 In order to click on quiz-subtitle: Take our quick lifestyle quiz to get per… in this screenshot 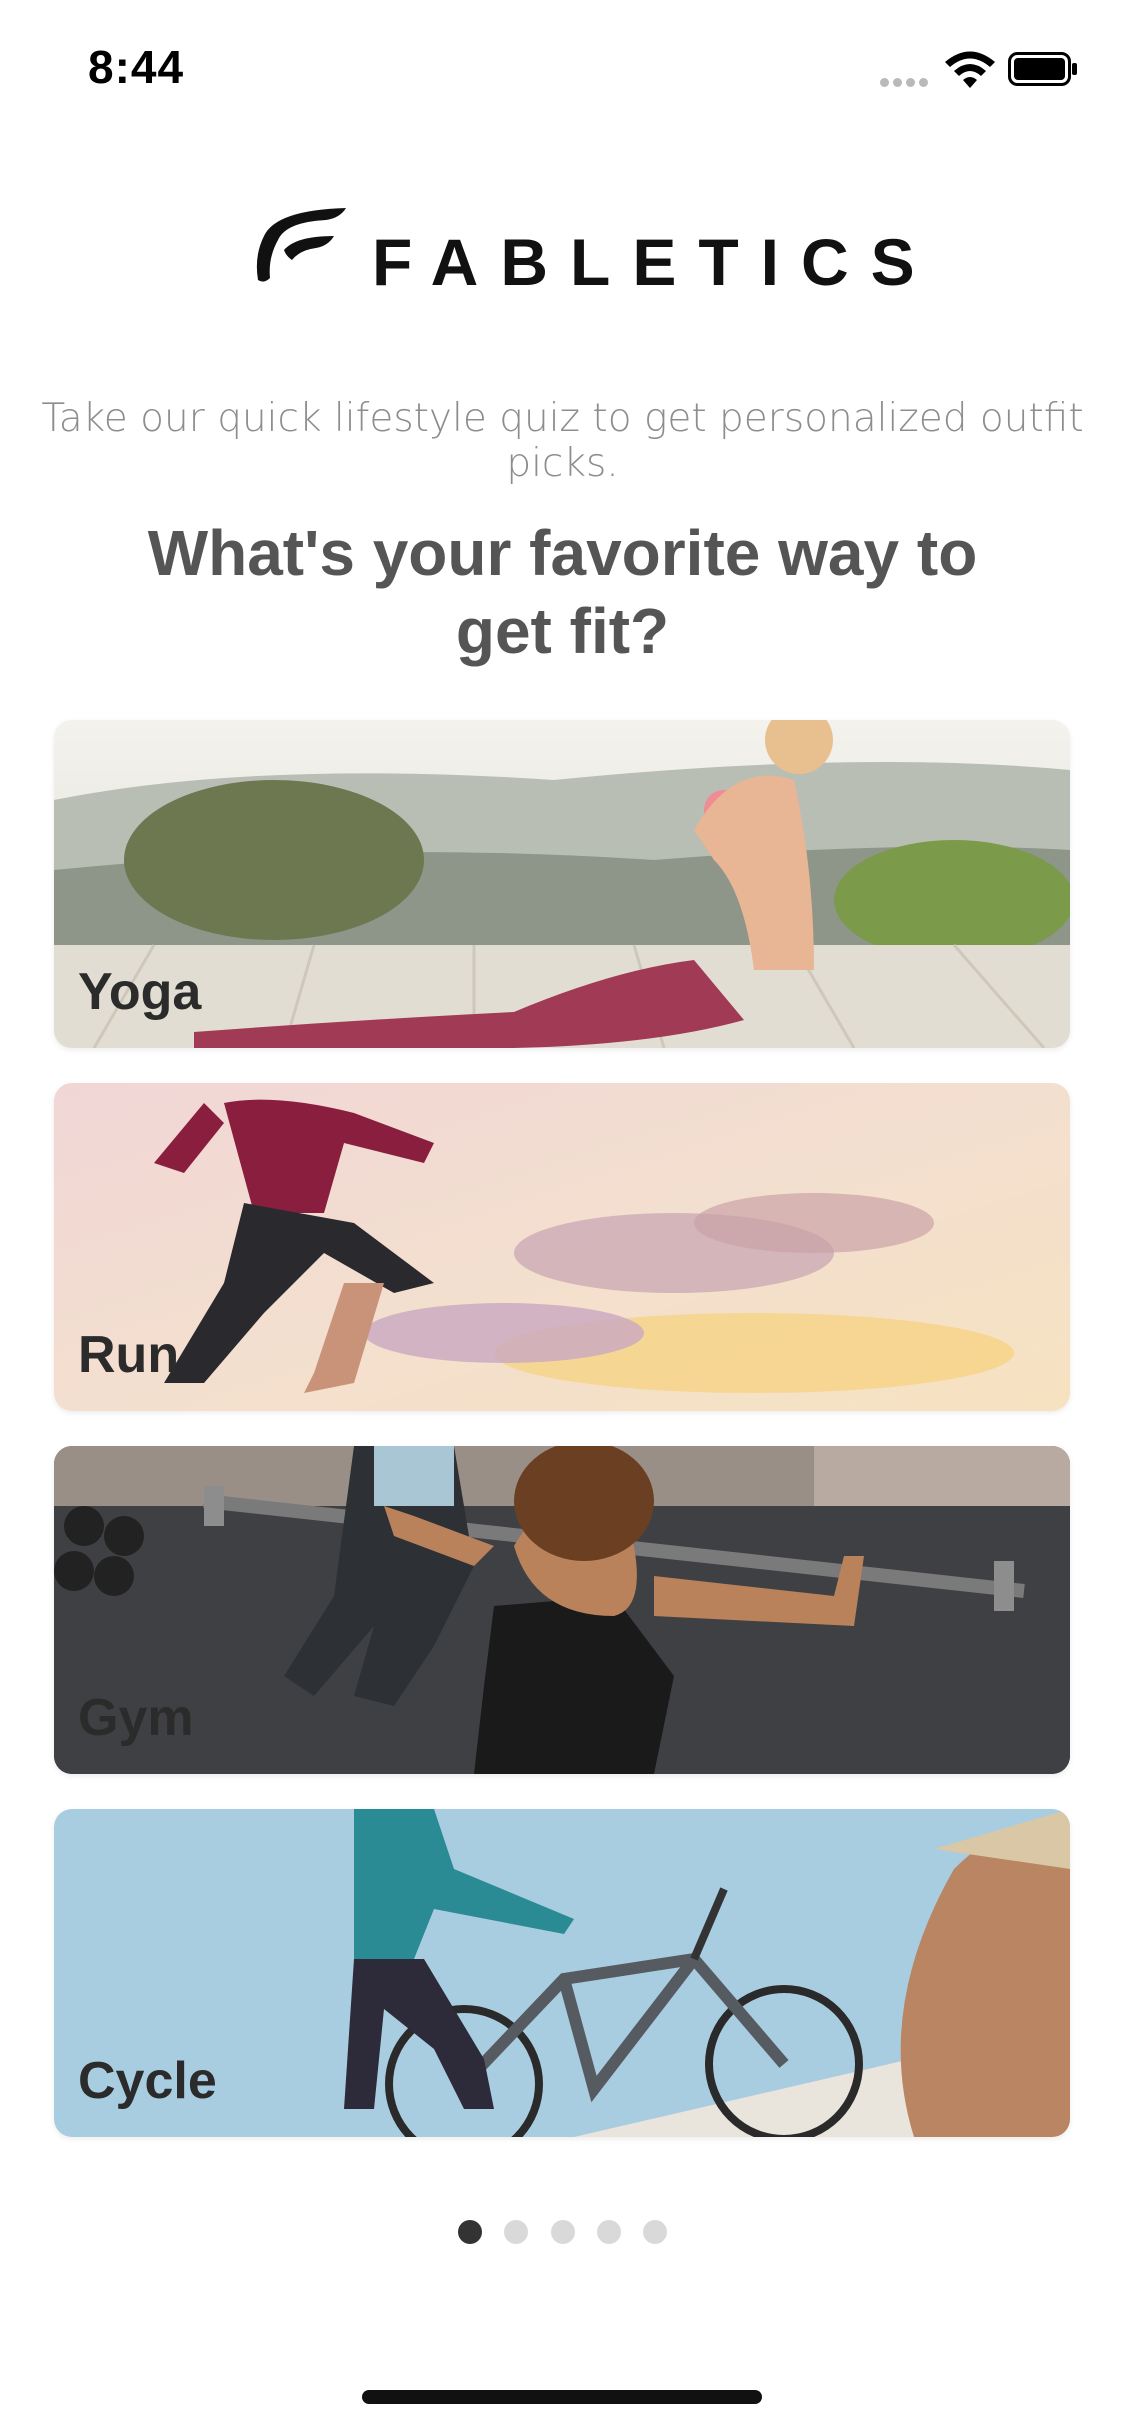, I will do `click(562, 441)`.